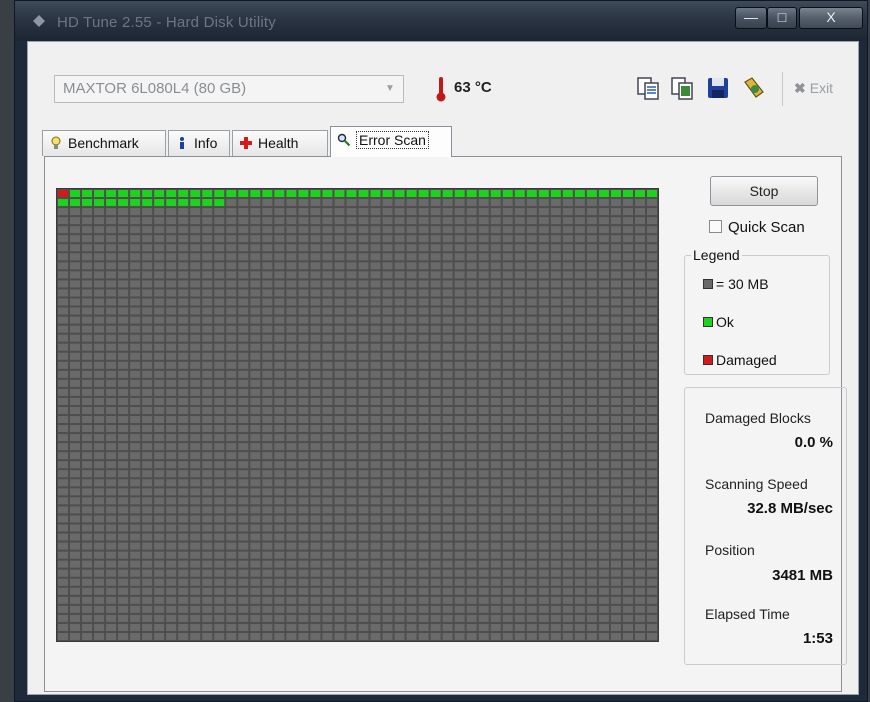  What do you see at coordinates (708, 360) in the screenshot?
I see `red-swatch-icon` at bounding box center [708, 360].